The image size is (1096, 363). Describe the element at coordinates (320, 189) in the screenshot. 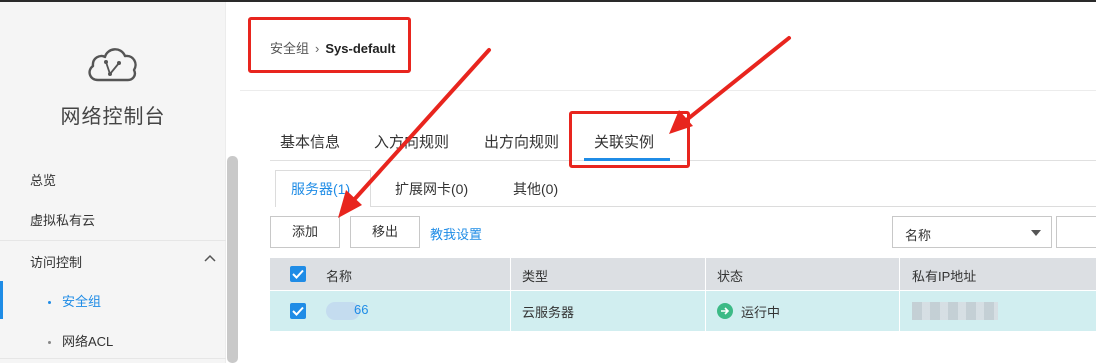

I see `subtab-servers: 服务器(1)` at that location.